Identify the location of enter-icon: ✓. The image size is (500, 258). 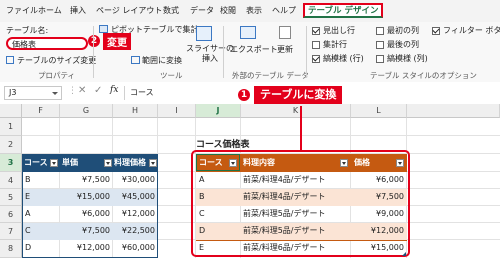
(98, 90).